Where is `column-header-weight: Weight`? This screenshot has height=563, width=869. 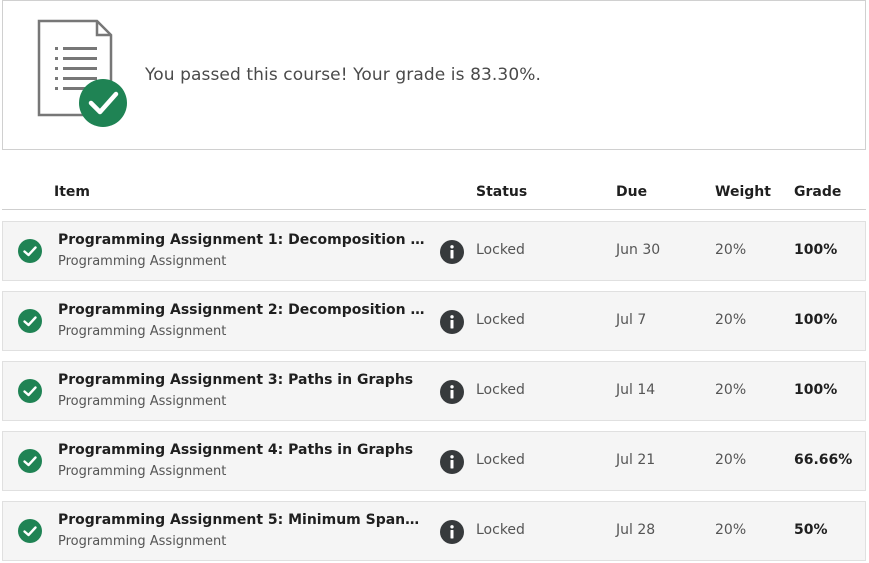
column-header-weight: Weight is located at coordinates (743, 192).